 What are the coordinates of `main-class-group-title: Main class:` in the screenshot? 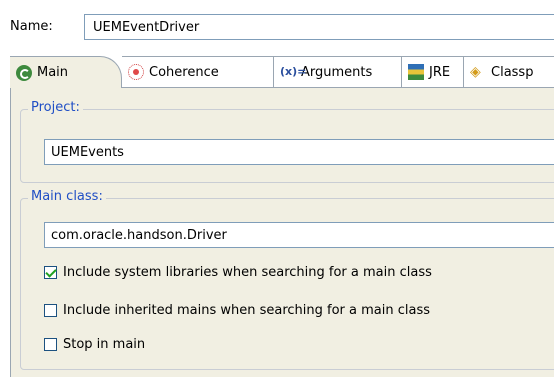 It's located at (67, 196).